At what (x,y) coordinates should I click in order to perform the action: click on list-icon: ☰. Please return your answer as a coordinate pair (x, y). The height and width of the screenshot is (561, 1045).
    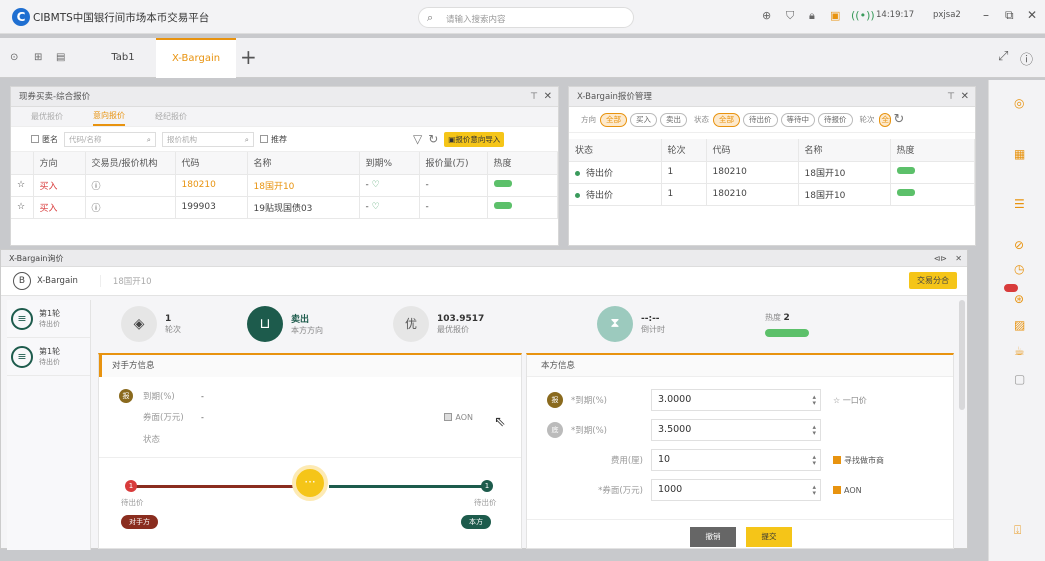
    Looking at the image, I should click on (1019, 204).